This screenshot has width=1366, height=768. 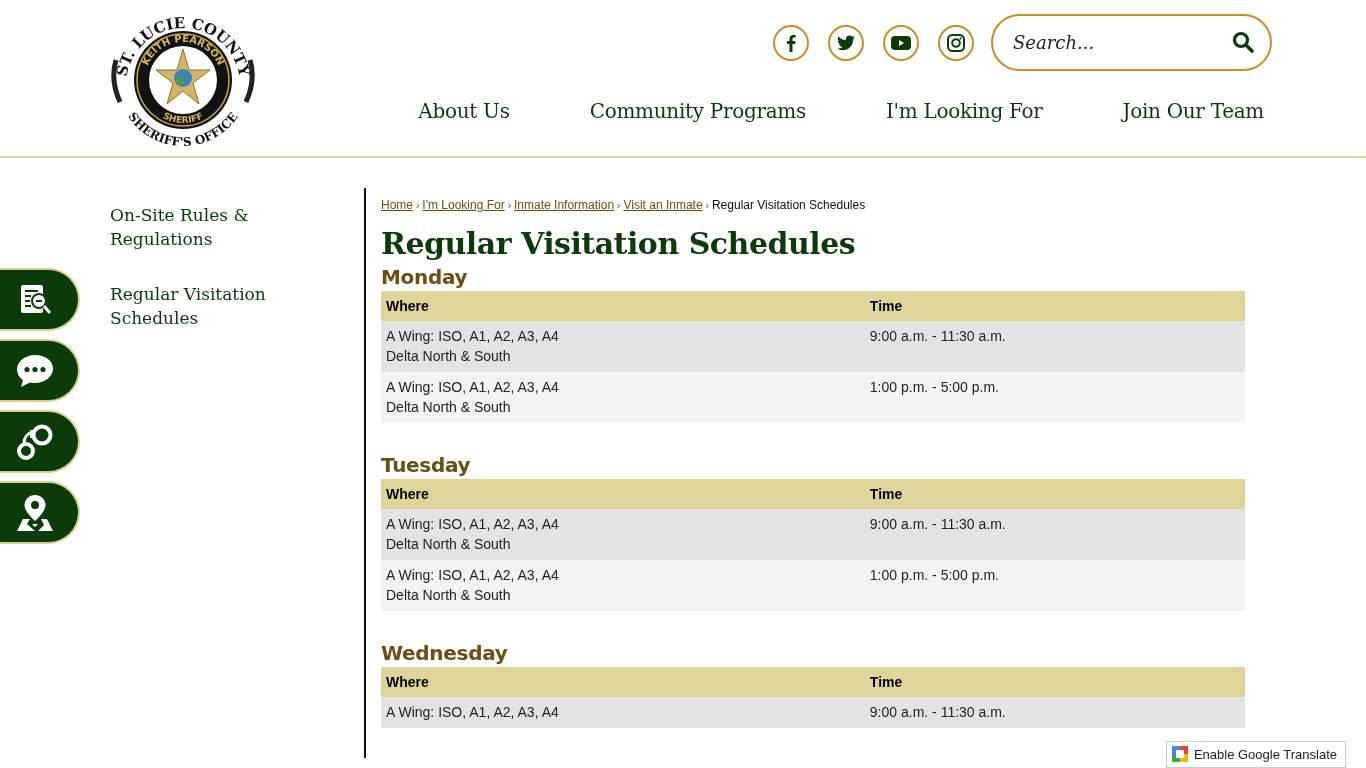 What do you see at coordinates (464, 111) in the screenshot?
I see `nav-link: About Us` at bounding box center [464, 111].